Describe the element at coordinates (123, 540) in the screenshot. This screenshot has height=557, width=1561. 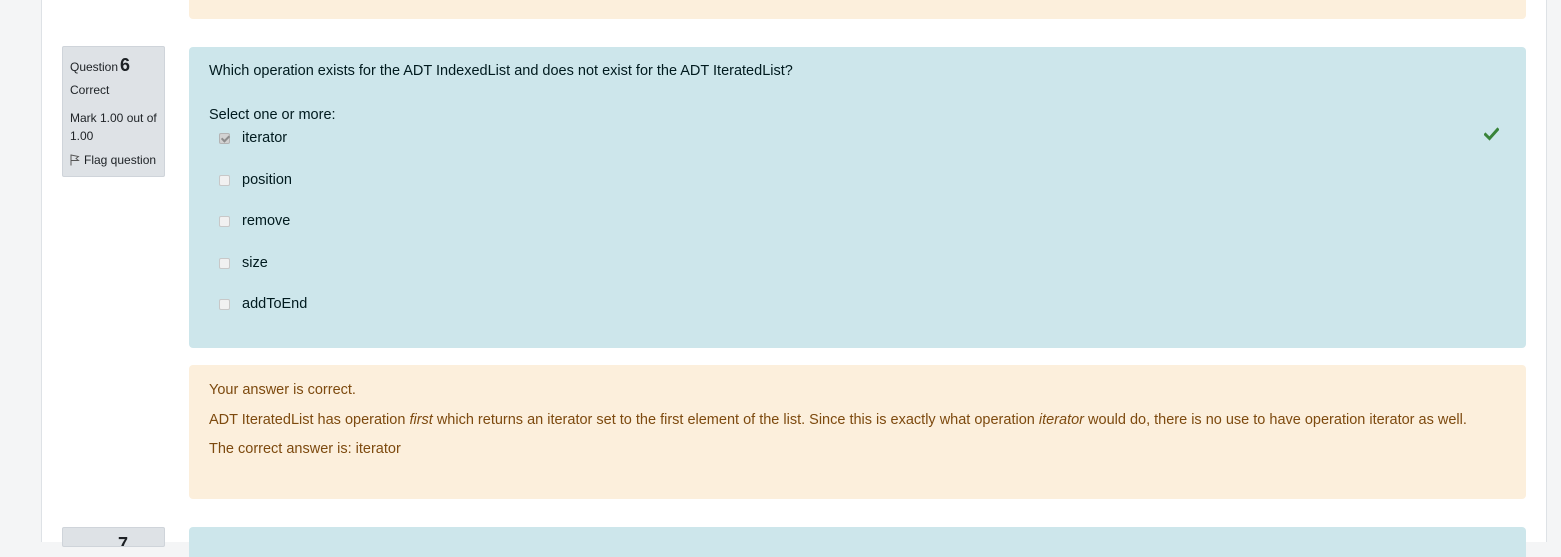
I see `next-question-number: 7` at that location.